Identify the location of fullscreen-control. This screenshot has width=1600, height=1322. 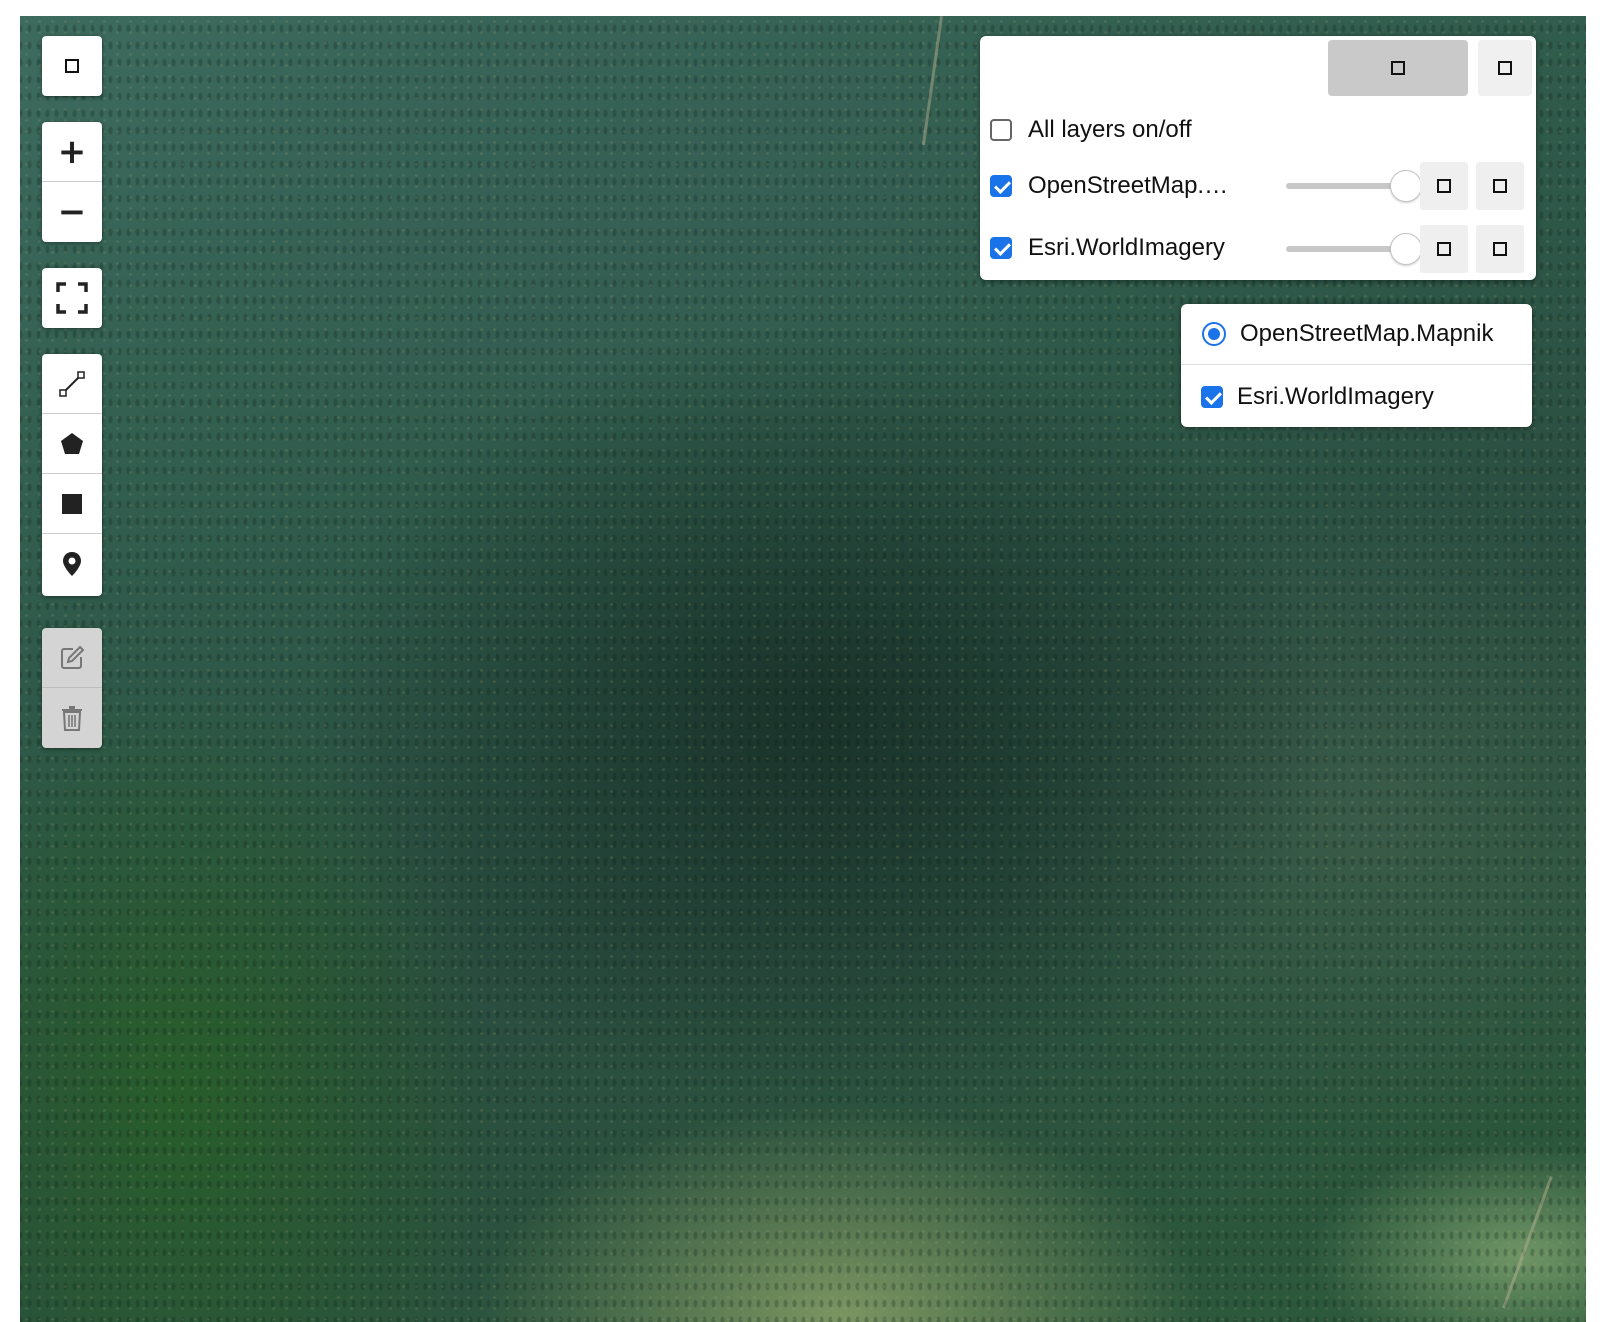
(72, 298).